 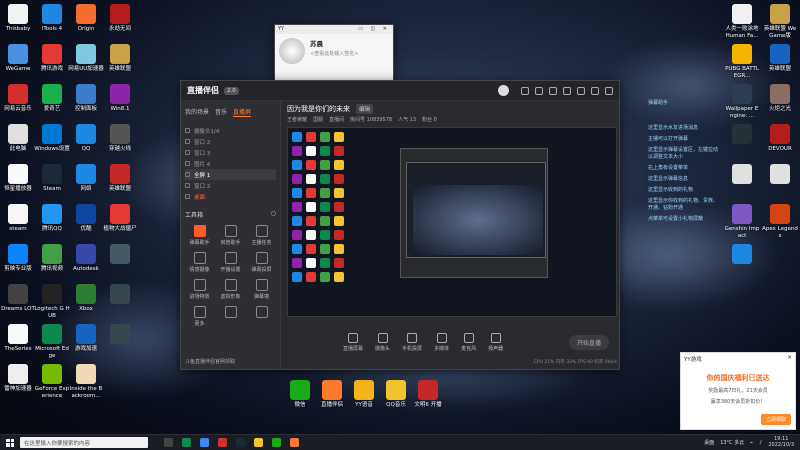 What do you see at coordinates (567, 90) in the screenshot?
I see `bell-icon` at bounding box center [567, 90].